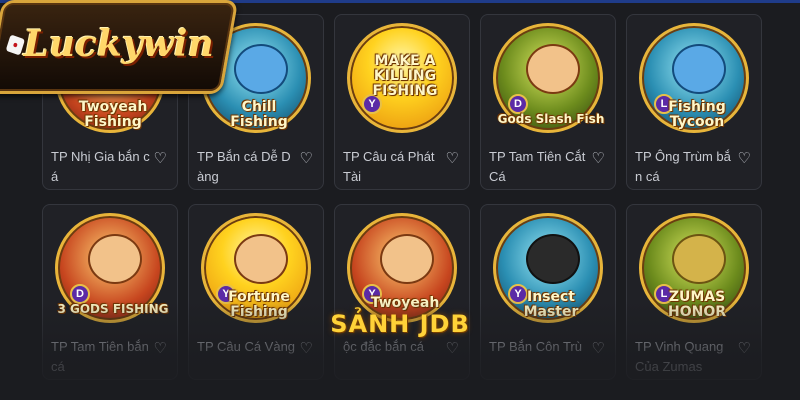 This screenshot has height=400, width=800. Describe the element at coordinates (537, 166) in the screenshot. I see `game-caption: TP Tam Tiên Cắt Cá` at that location.